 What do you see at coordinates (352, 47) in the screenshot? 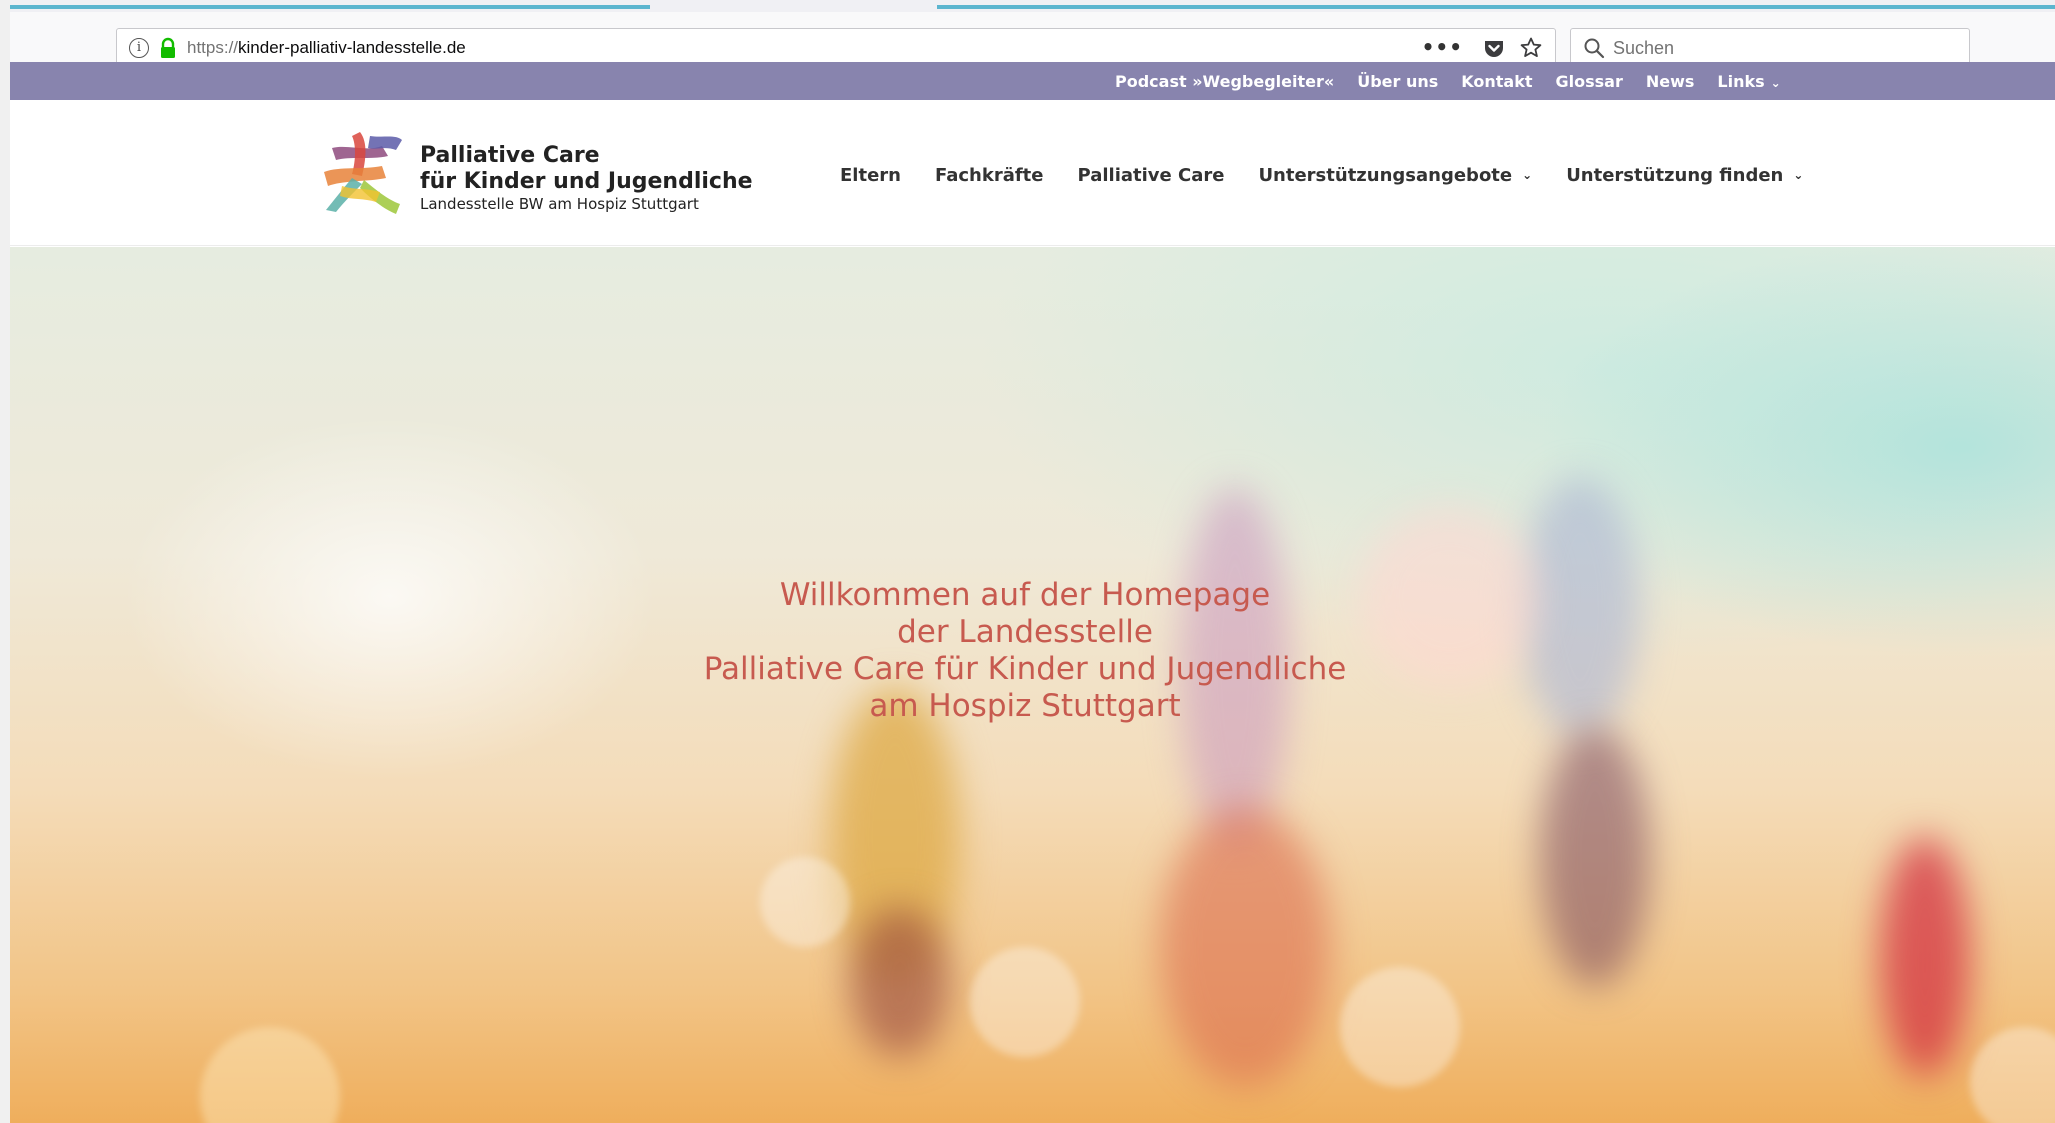
I see `url-host: kinder-palliativ-landesstelle.de` at bounding box center [352, 47].